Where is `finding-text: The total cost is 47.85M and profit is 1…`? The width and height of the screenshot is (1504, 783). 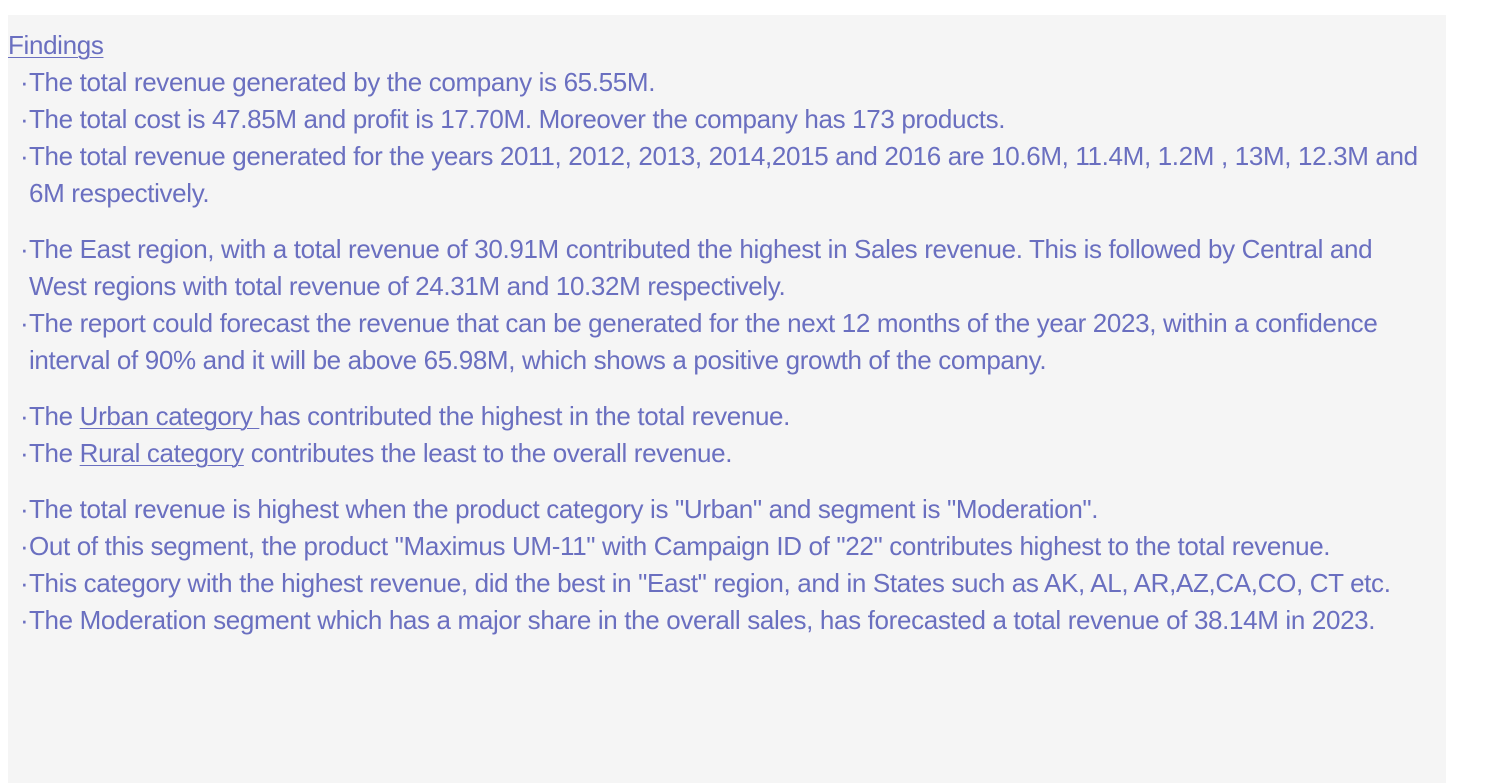 finding-text: The total cost is 47.85M and profit is 1… is located at coordinates (517, 119).